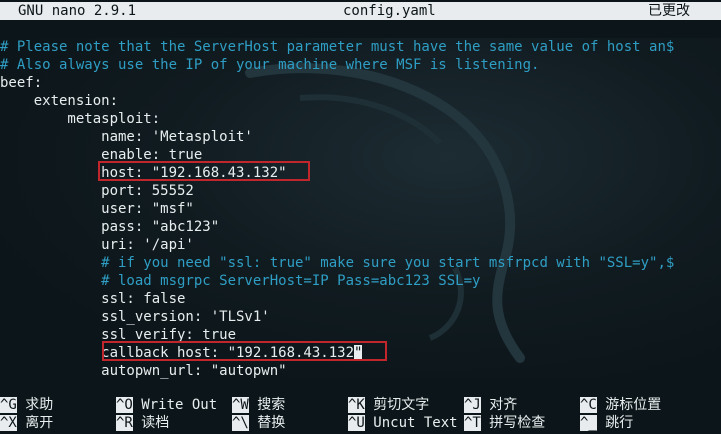 This screenshot has width=721, height=434. I want to click on shortcut-label: 离开, so click(39, 423).